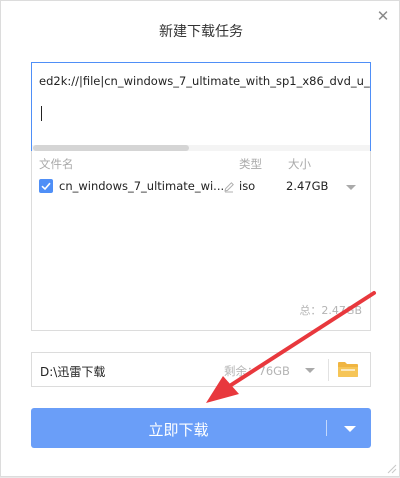 The height and width of the screenshot is (478, 400). What do you see at coordinates (307, 186) in the screenshot?
I see `file-size: 2.47GB` at bounding box center [307, 186].